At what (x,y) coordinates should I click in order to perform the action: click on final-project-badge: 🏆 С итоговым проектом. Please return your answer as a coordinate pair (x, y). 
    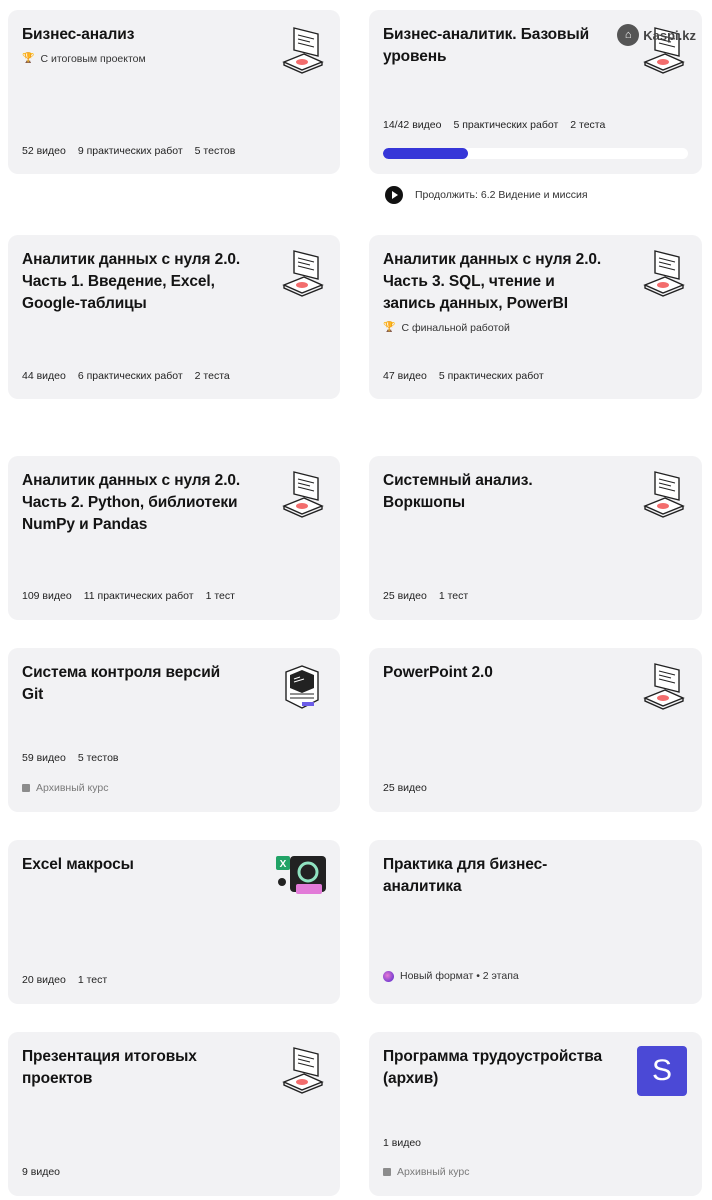
    Looking at the image, I should click on (84, 59).